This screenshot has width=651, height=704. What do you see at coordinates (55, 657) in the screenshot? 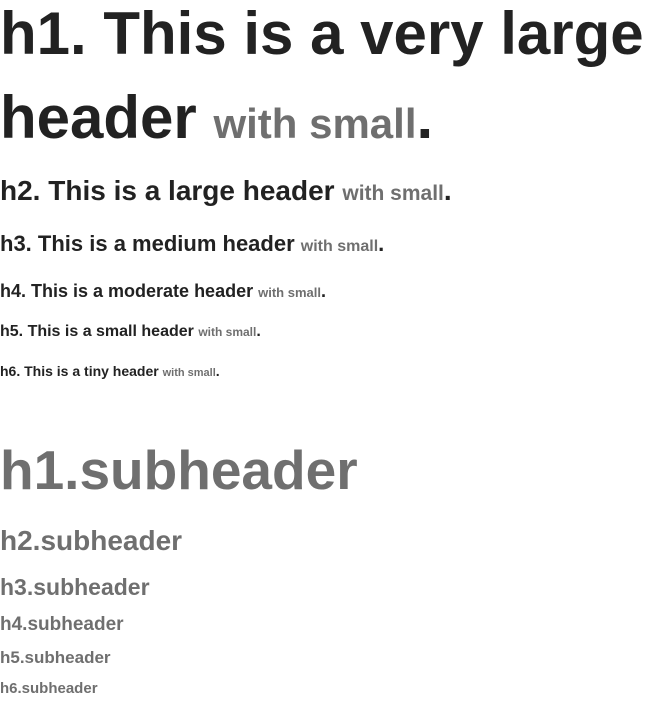
I see `h5-subheader: h5.subheader` at bounding box center [55, 657].